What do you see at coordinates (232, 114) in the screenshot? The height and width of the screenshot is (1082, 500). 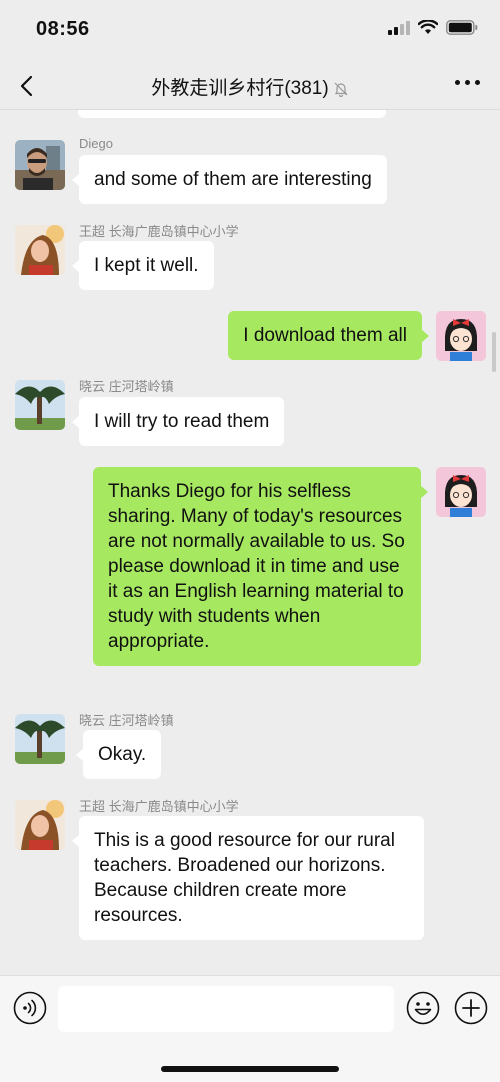 I see `previous-message-bubble` at bounding box center [232, 114].